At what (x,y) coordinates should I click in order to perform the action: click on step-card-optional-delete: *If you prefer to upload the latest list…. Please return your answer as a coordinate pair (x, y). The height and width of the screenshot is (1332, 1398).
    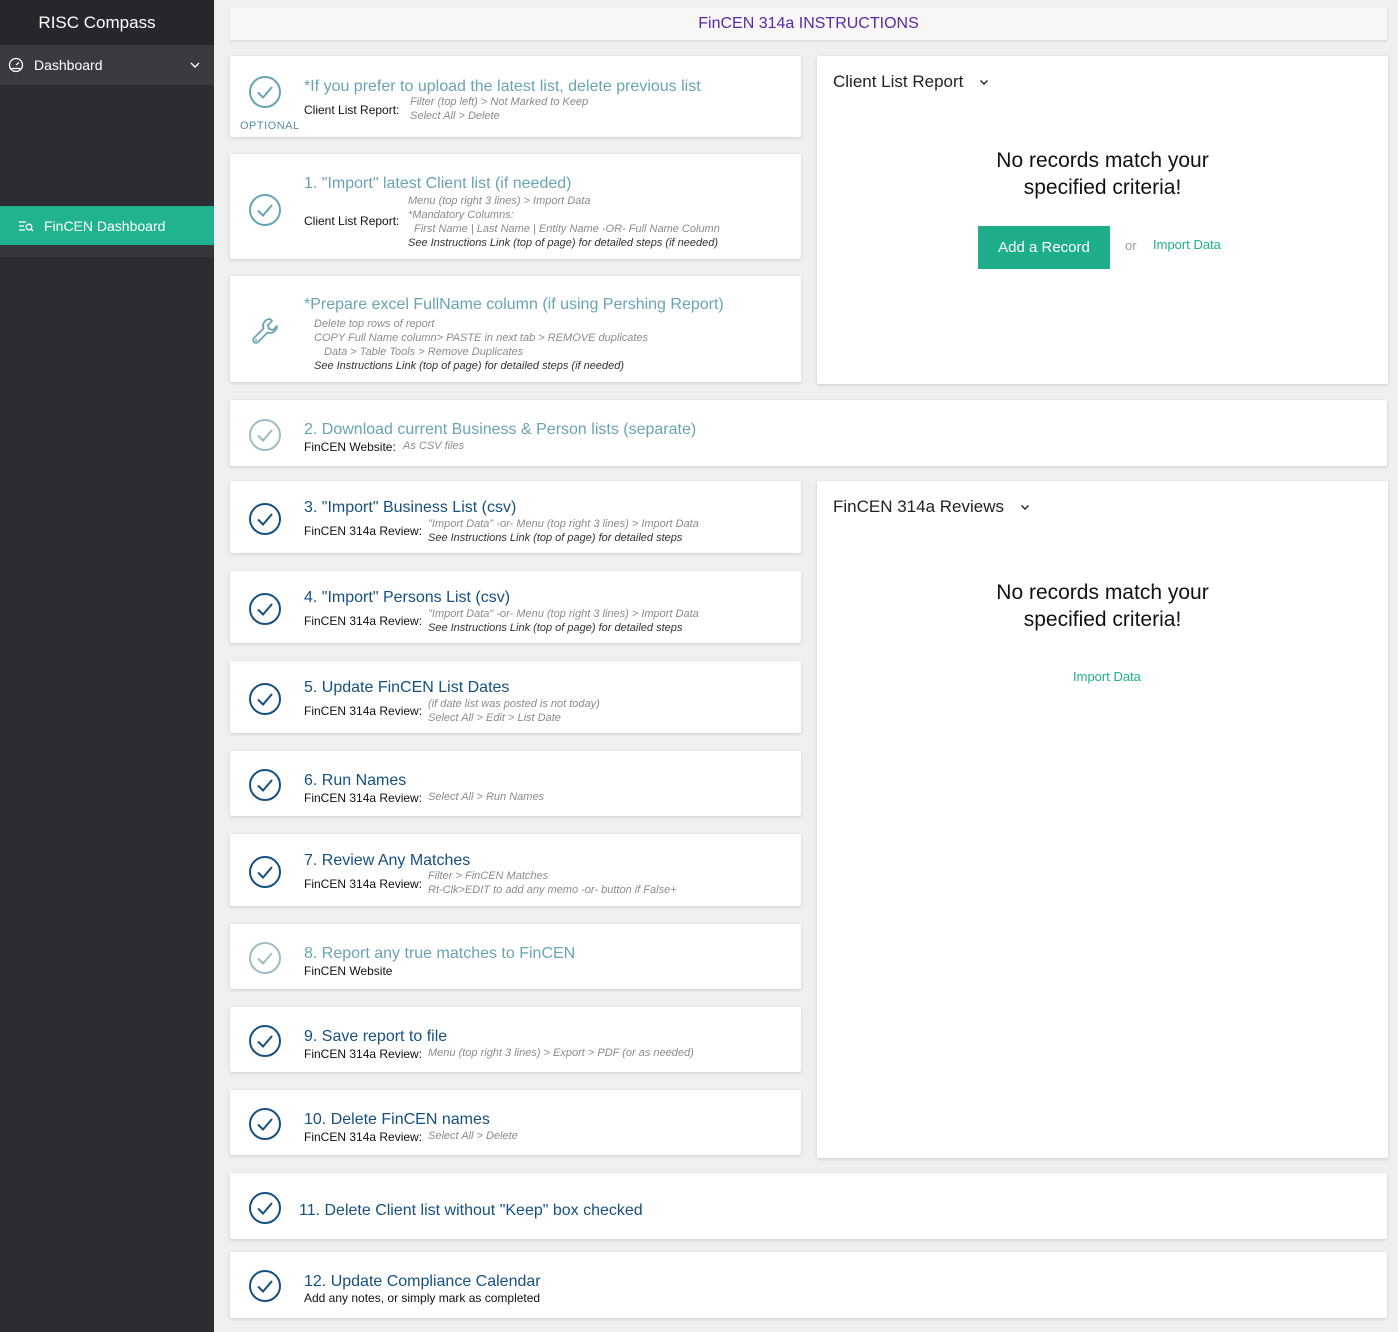
    Looking at the image, I should click on (515, 96).